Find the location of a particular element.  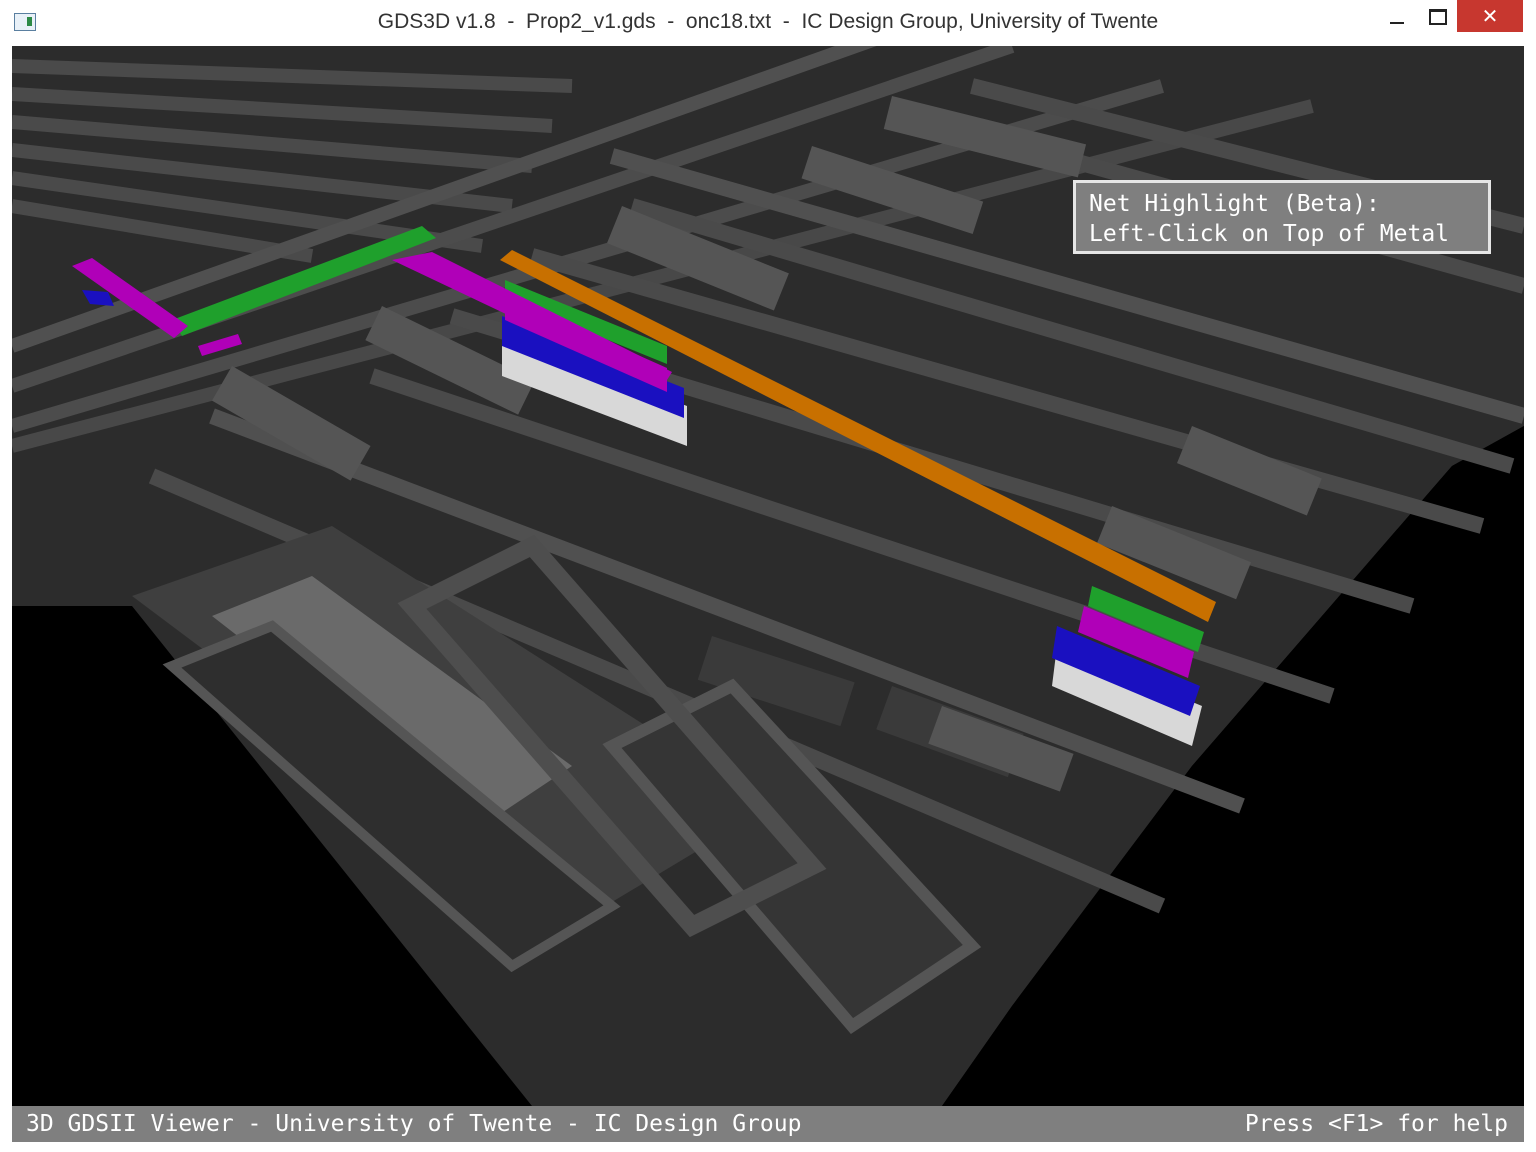

minimize-button is located at coordinates (1397, 17).